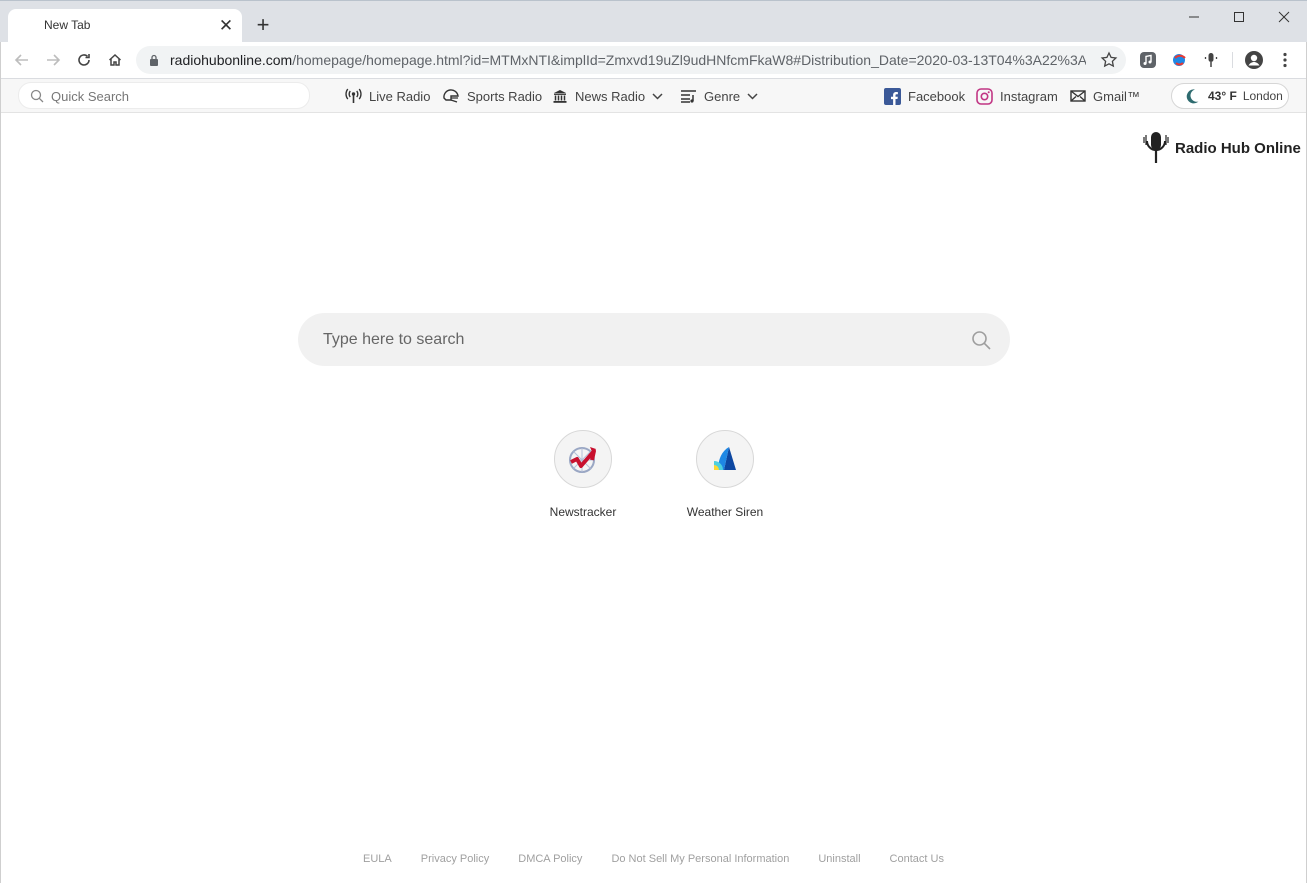 The image size is (1307, 883). Describe the element at coordinates (67, 25) in the screenshot. I see `tab-title: New Tab` at that location.